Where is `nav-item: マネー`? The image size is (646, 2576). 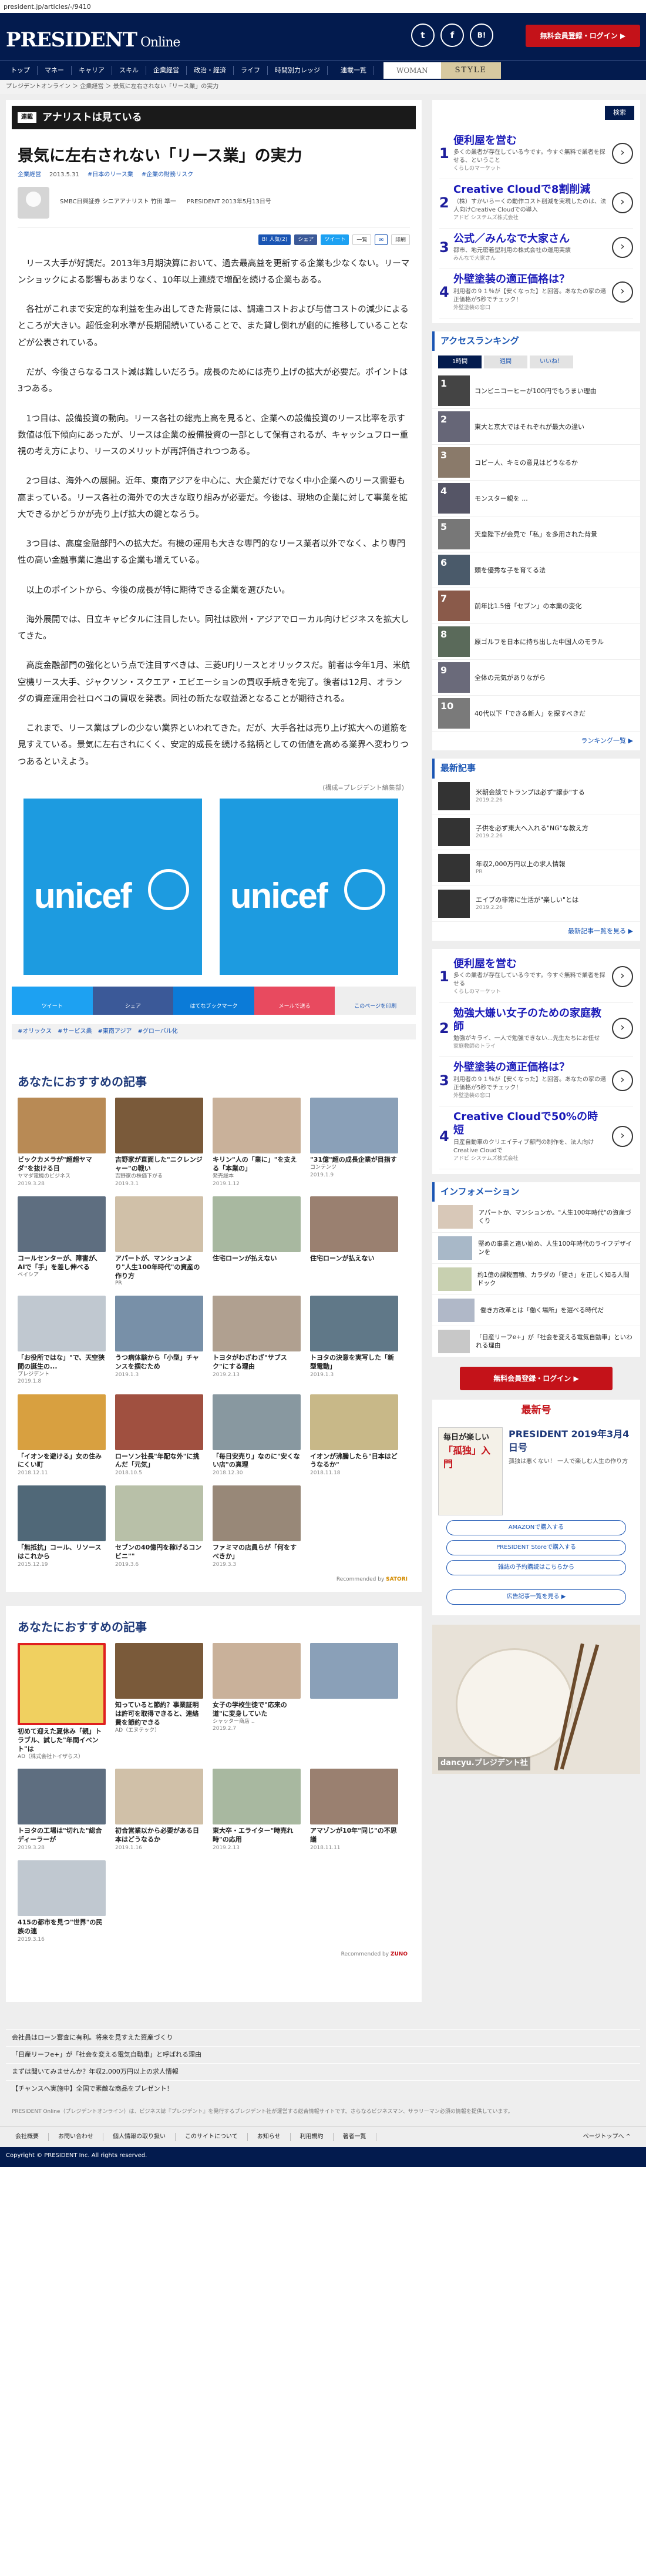
nav-item: マネー is located at coordinates (55, 70).